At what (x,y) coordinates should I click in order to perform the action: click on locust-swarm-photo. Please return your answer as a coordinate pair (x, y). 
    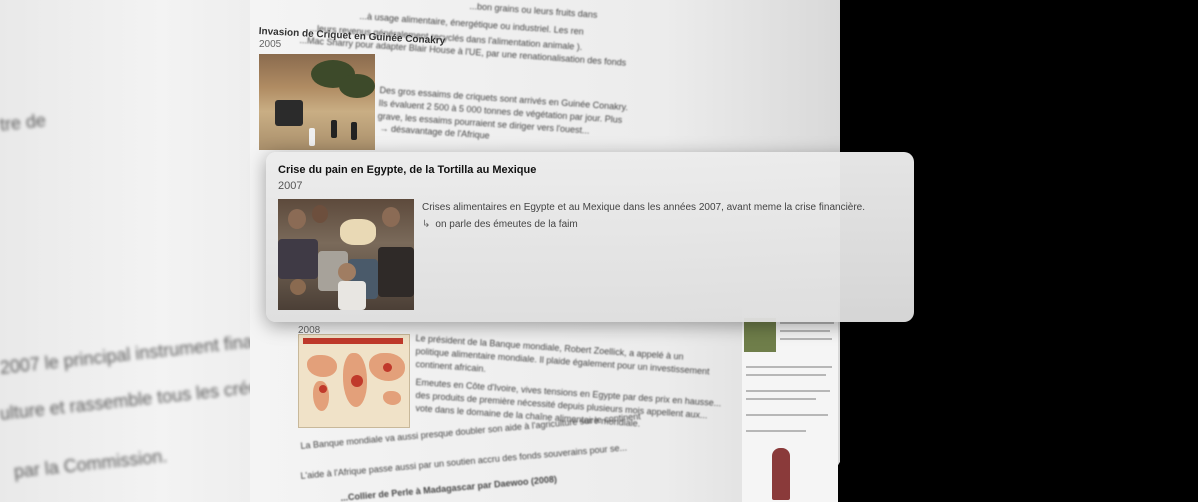
    Looking at the image, I should click on (317, 102).